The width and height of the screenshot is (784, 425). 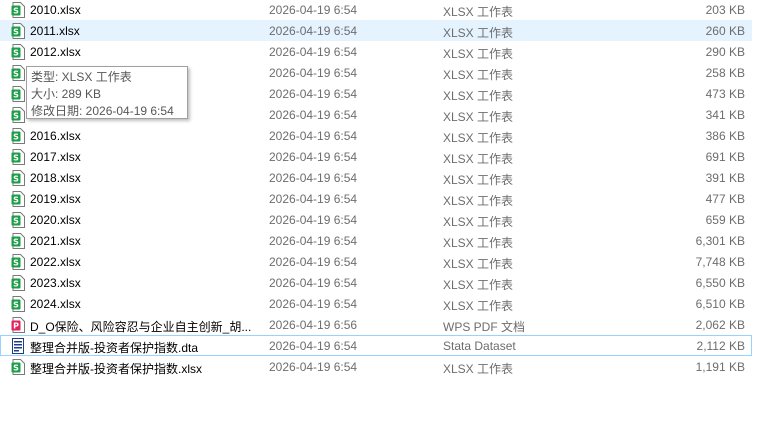 I want to click on file-name: 2010.xlsx, so click(x=145, y=10).